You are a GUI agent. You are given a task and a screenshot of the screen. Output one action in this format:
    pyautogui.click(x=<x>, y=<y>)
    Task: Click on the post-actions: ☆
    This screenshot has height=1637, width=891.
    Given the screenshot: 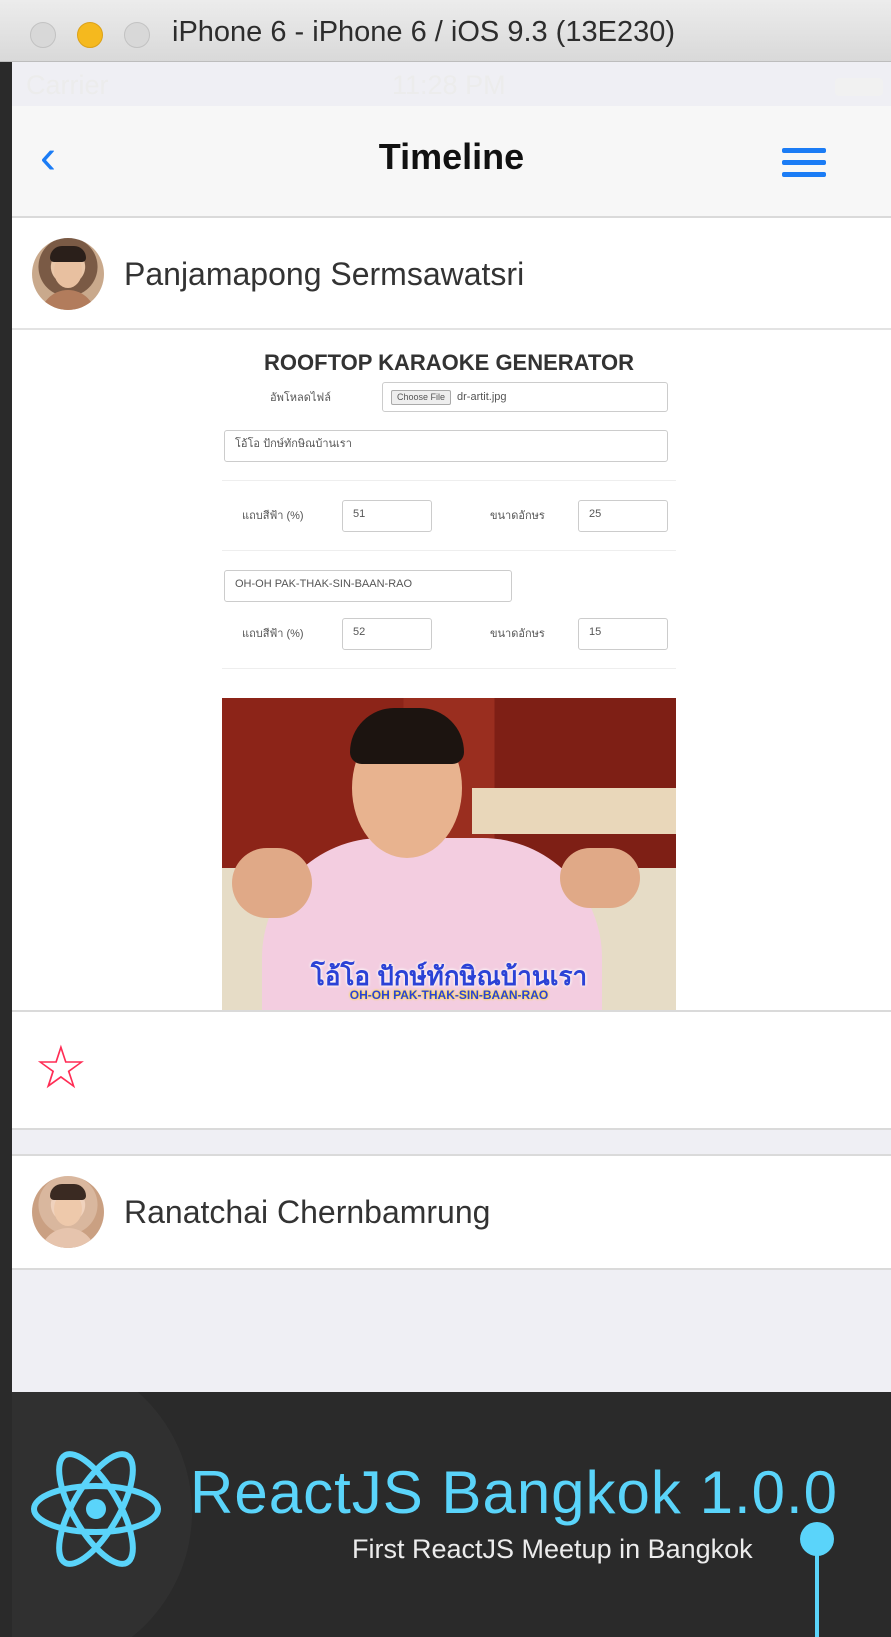 What is the action you would take?
    pyautogui.click(x=451, y=1069)
    